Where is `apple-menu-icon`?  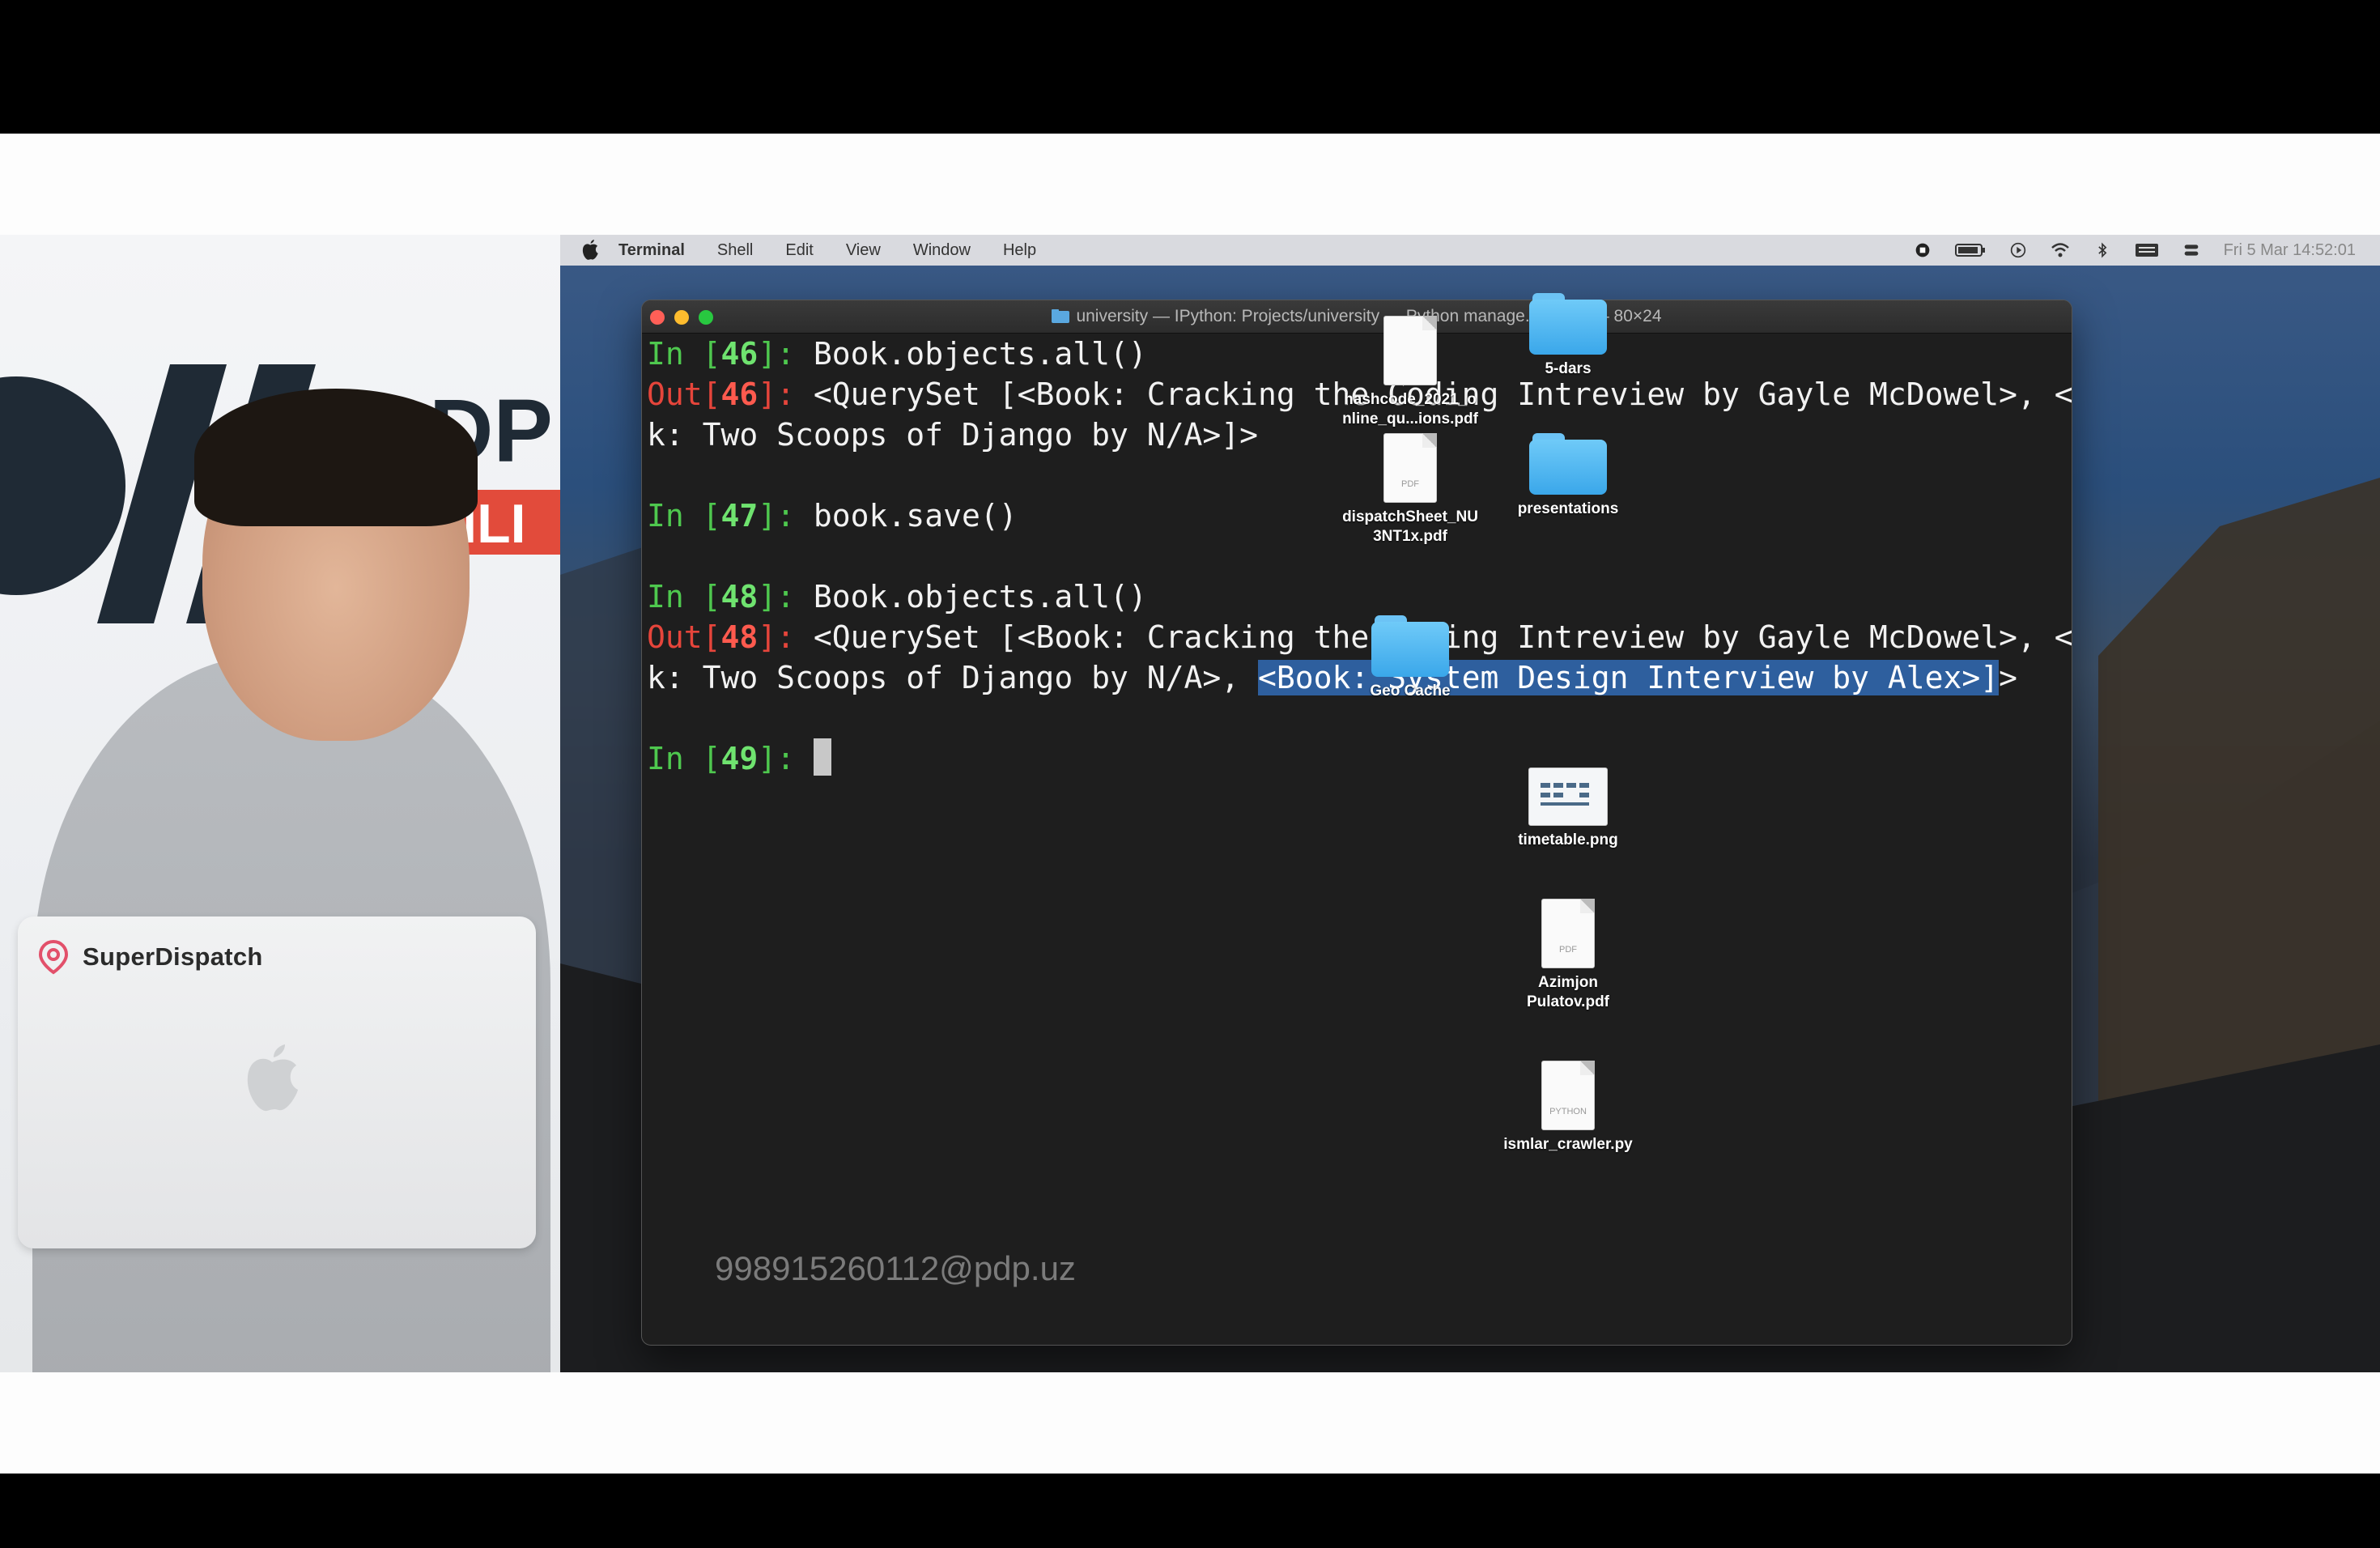 apple-menu-icon is located at coordinates (599, 251).